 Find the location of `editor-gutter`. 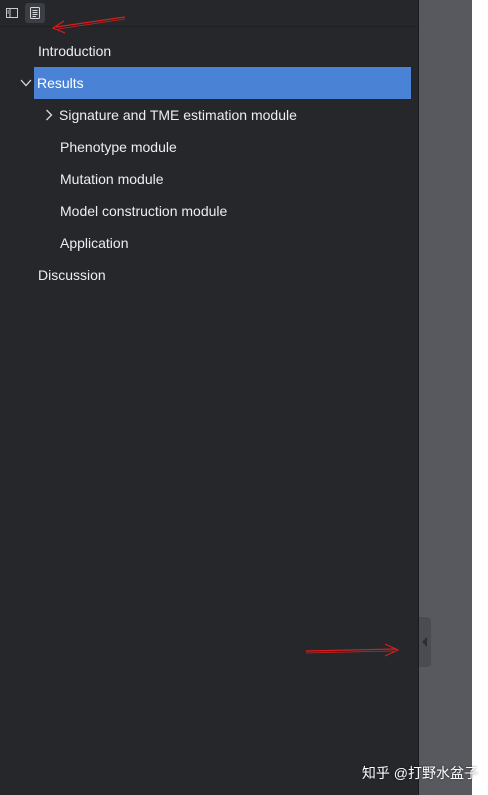

editor-gutter is located at coordinates (445, 397).